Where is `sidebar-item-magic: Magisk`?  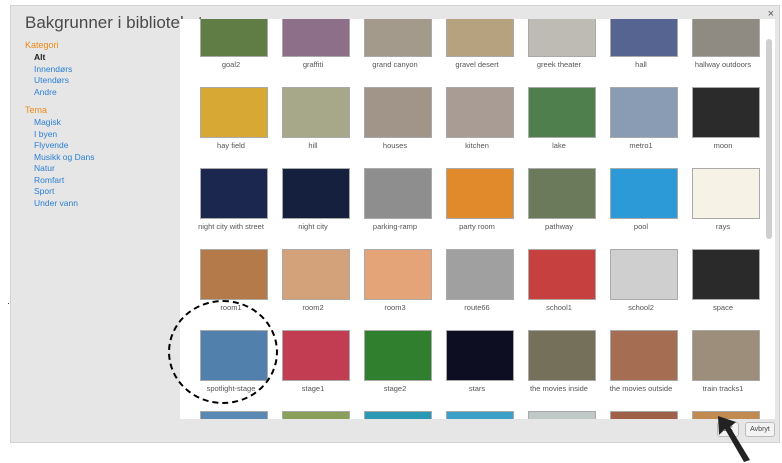
sidebar-item-magic: Magisk is located at coordinates (100, 123).